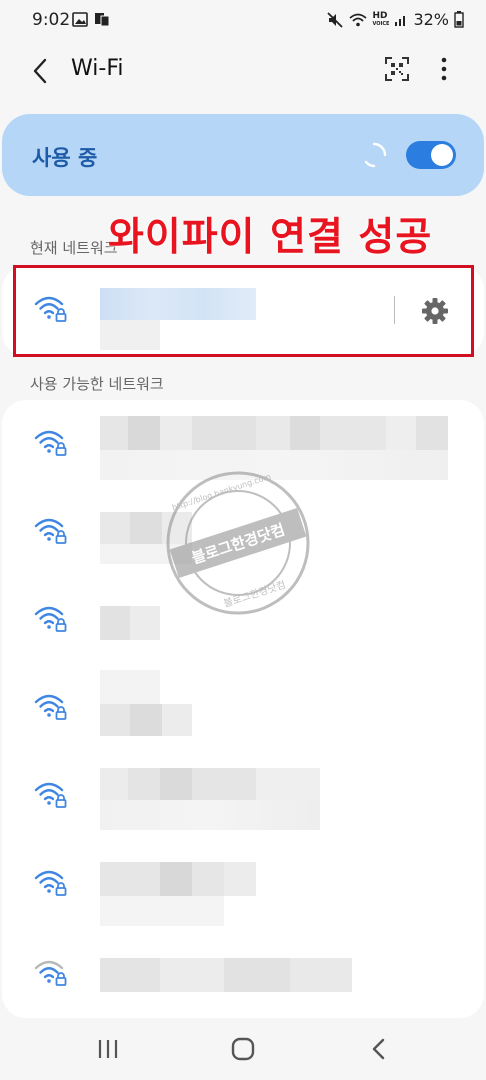 This screenshot has width=486, height=1080. What do you see at coordinates (50, 973) in the screenshot?
I see `wifi-lock-weak-icon` at bounding box center [50, 973].